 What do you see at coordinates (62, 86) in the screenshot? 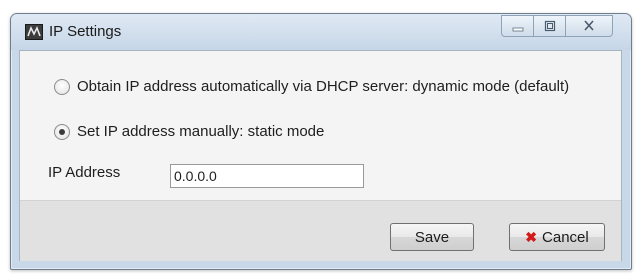
I see `dhcp-radio` at bounding box center [62, 86].